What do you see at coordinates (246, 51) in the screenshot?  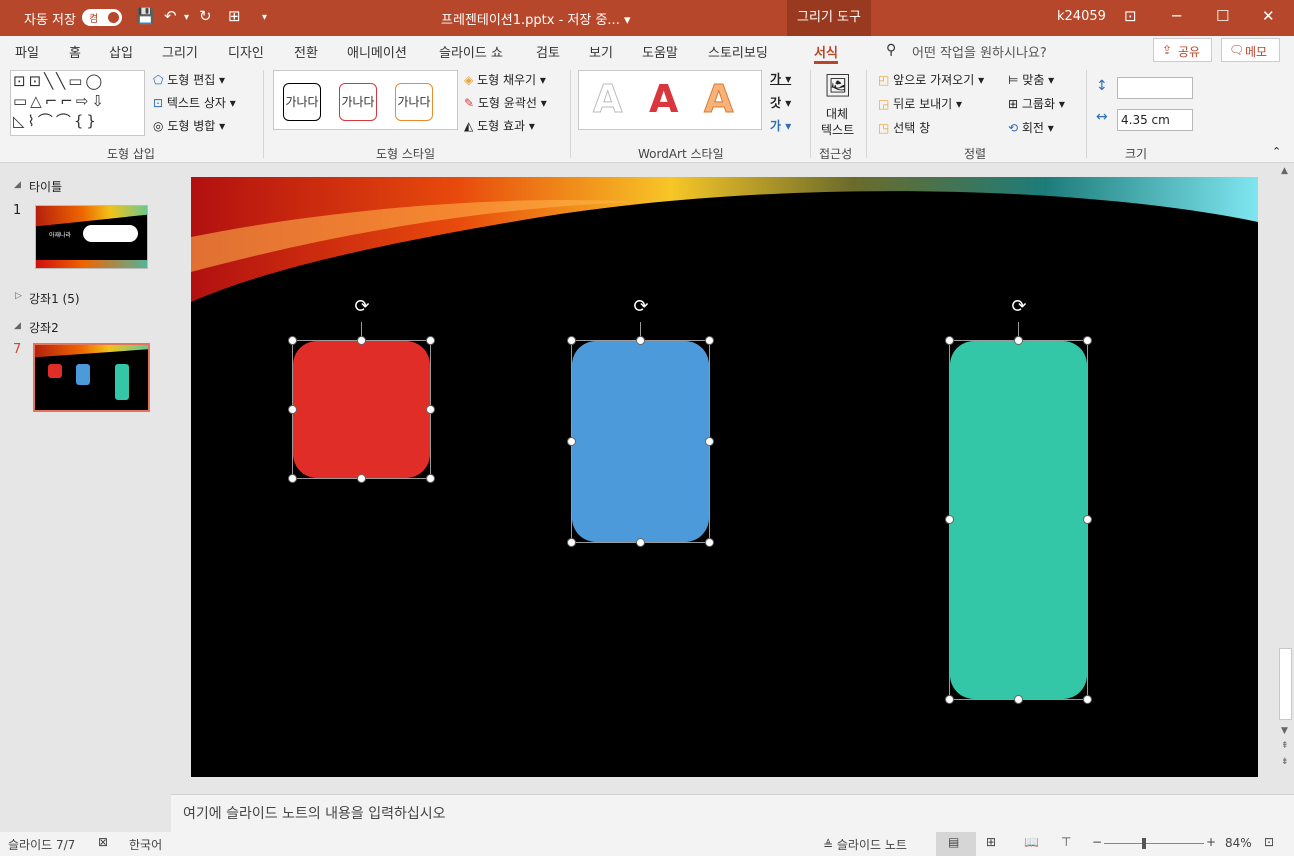 I see `tab-design: 디자인` at bounding box center [246, 51].